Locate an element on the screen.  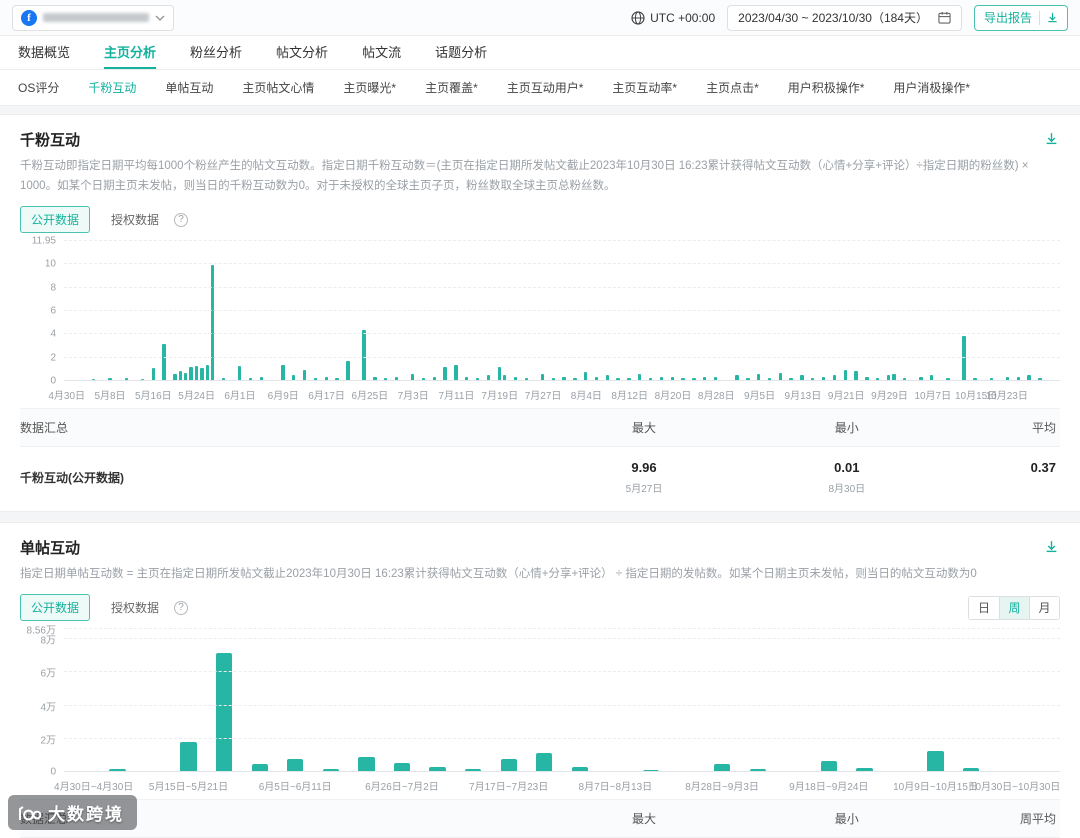
y-axis-tick: 0 is located at coordinates (53, 772).